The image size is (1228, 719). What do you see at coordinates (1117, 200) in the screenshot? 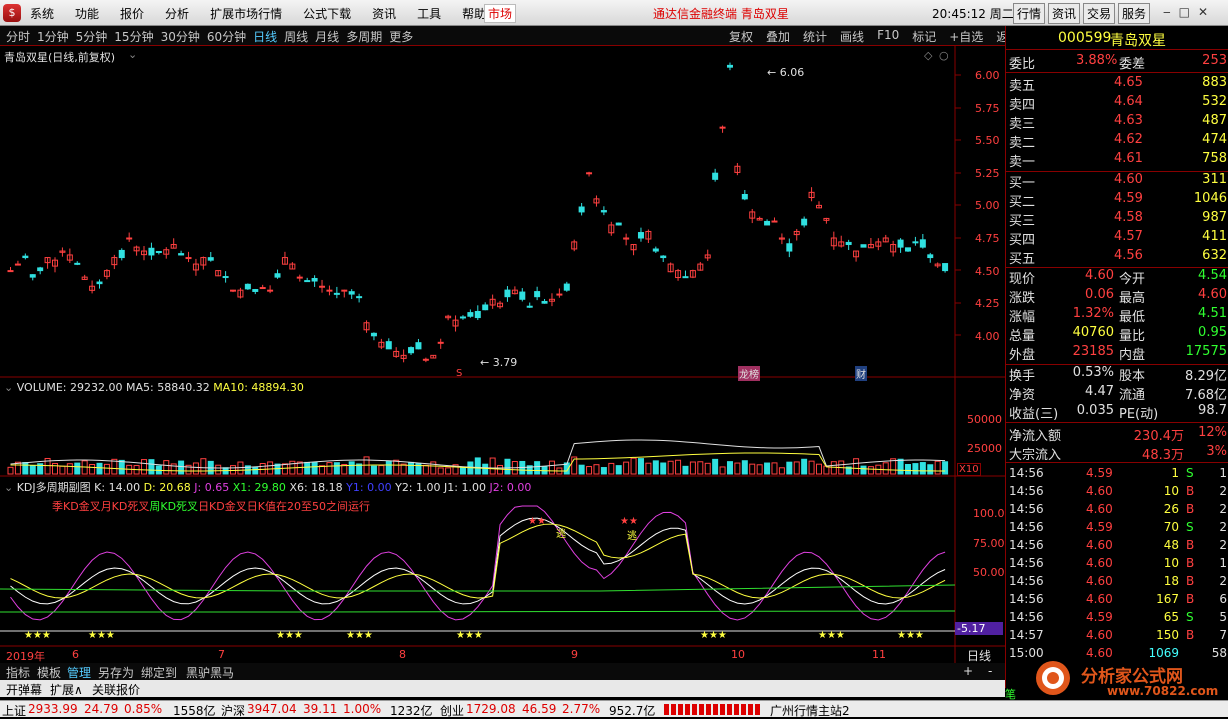
I see `bid-row: 买二 4.59 1046` at bounding box center [1117, 200].